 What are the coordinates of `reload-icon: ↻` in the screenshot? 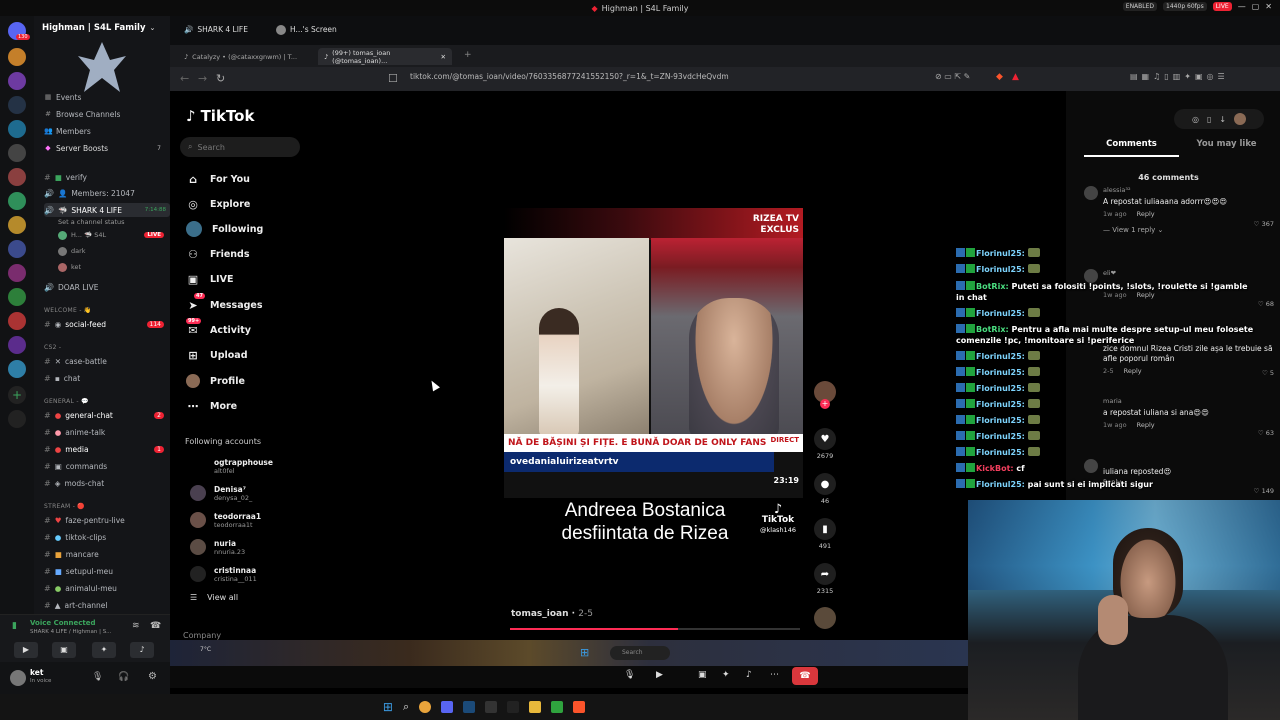 It's located at (220, 78).